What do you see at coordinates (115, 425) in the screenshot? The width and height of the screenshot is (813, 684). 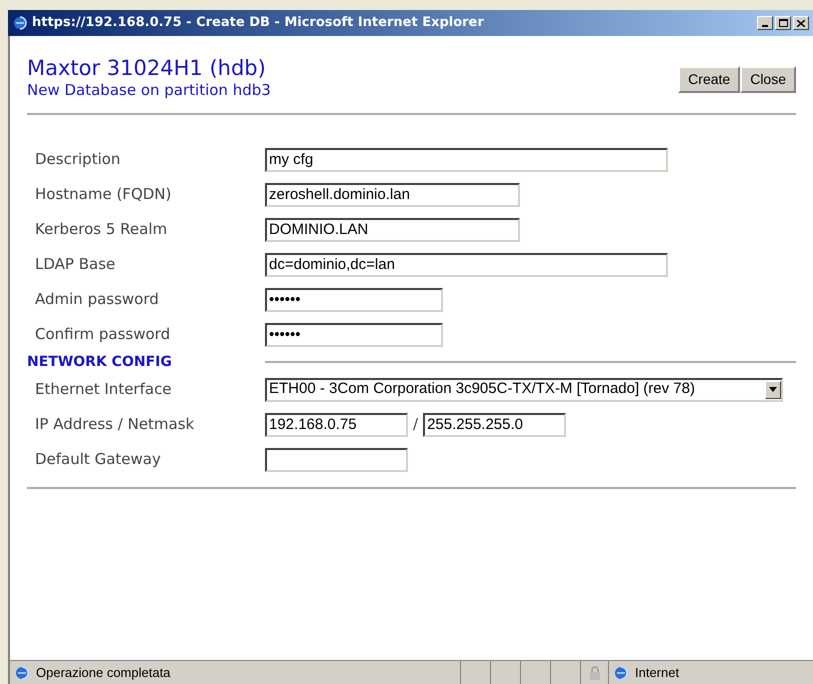 I see `field-label: IP Address / Netmask` at bounding box center [115, 425].